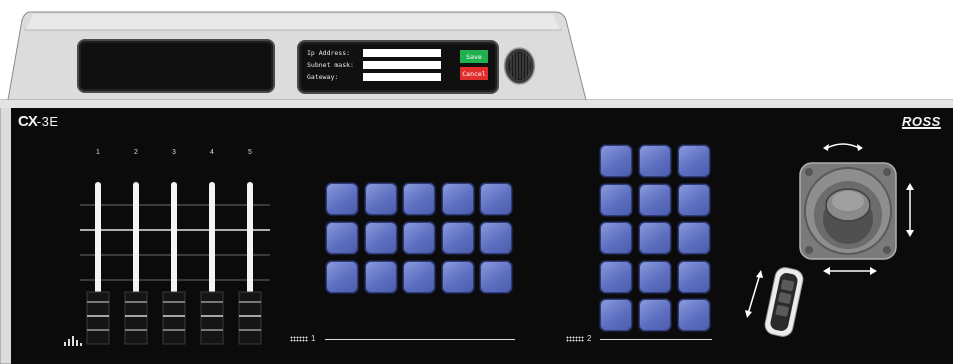  Describe the element at coordinates (402, 65) in the screenshot. I see `subnet-mask-input` at that location.